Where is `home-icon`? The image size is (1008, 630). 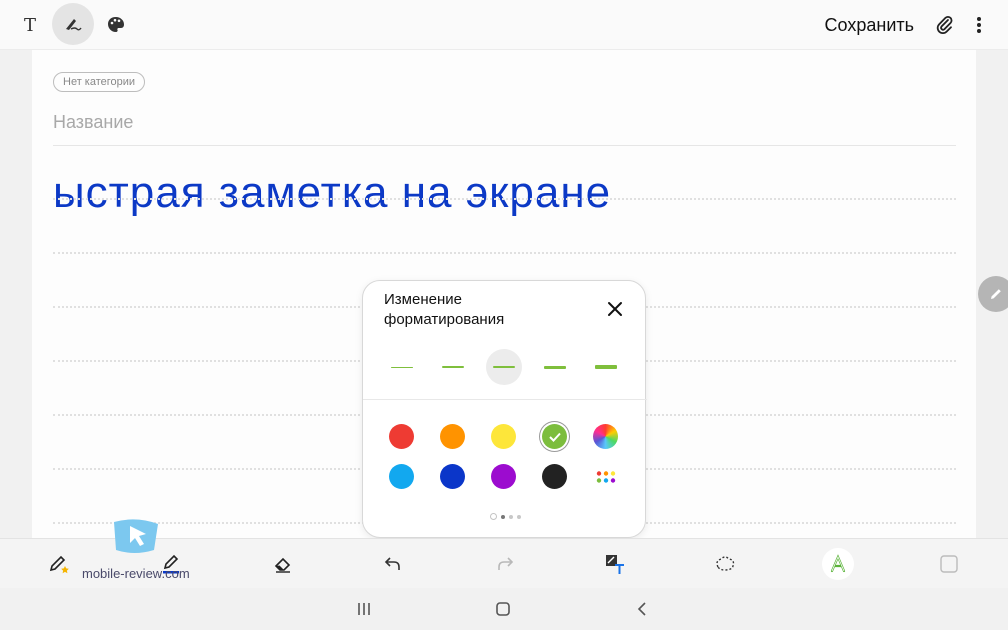 home-icon is located at coordinates (503, 609).